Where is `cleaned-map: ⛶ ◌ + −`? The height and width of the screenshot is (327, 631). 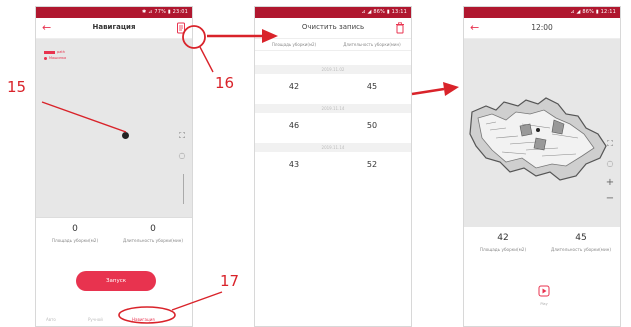 cleaned-map: ⛶ ◌ + − is located at coordinates (542, 133).